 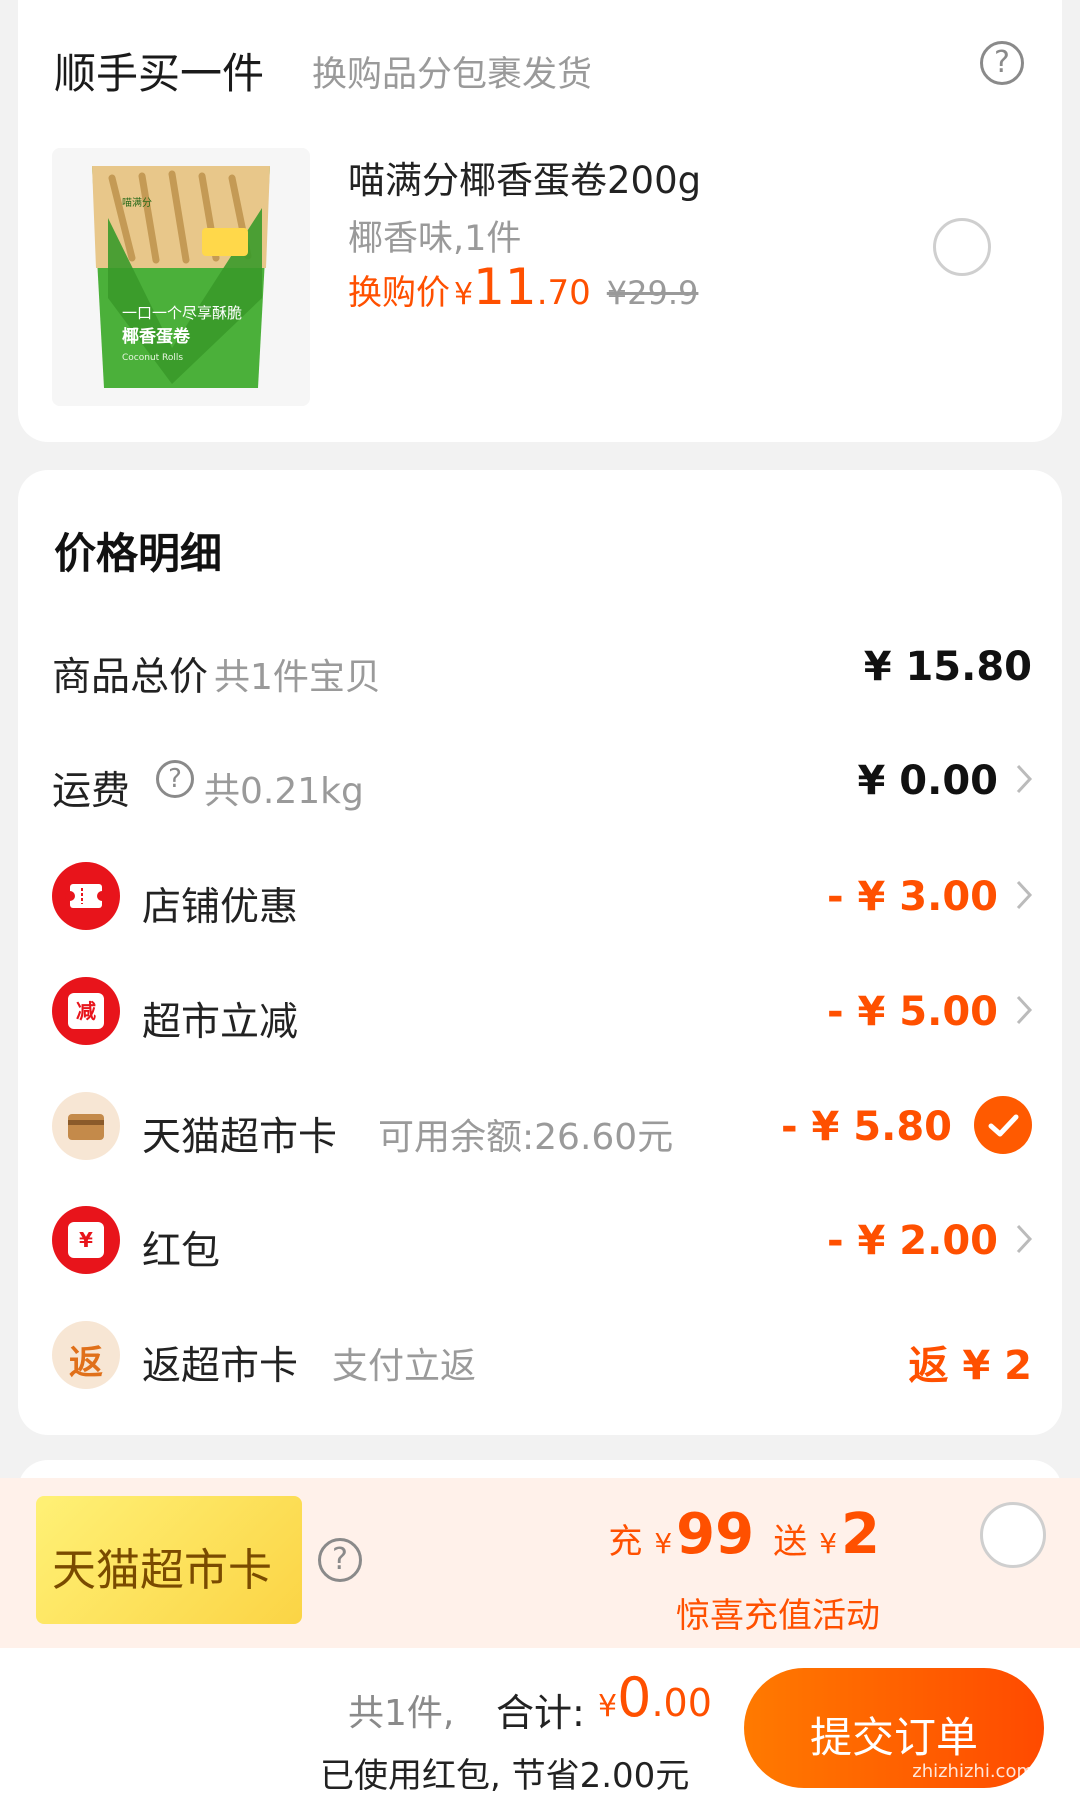 I want to click on product-name: 喵满分椰香蛋卷200g, so click(x=524, y=177).